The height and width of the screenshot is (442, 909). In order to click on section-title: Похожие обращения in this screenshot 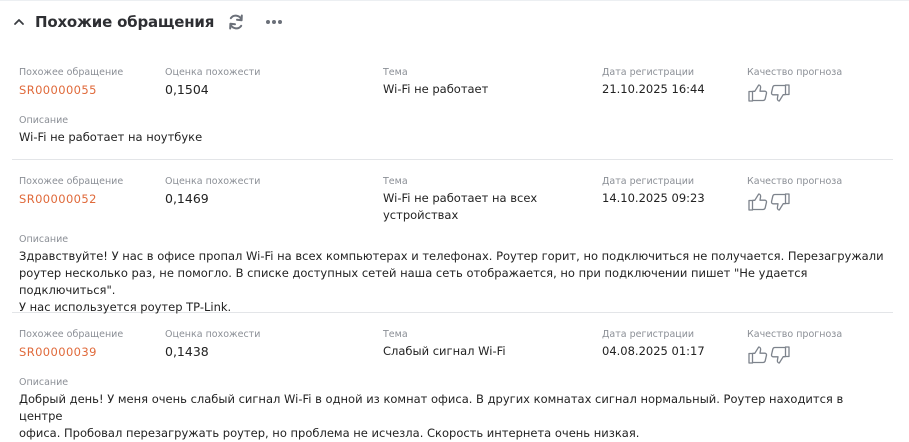, I will do `click(125, 22)`.